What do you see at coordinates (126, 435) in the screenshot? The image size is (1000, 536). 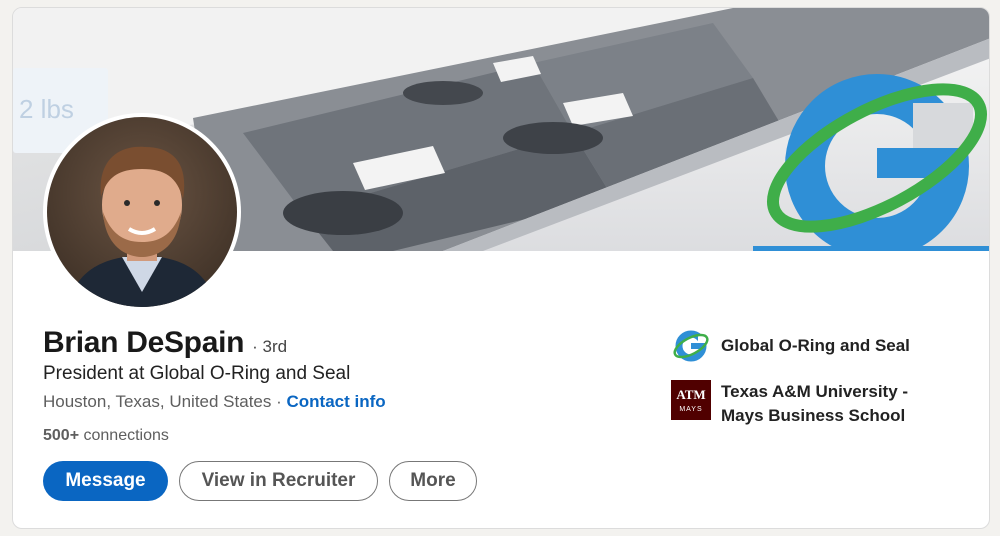 I see `connections-label: connections` at bounding box center [126, 435].